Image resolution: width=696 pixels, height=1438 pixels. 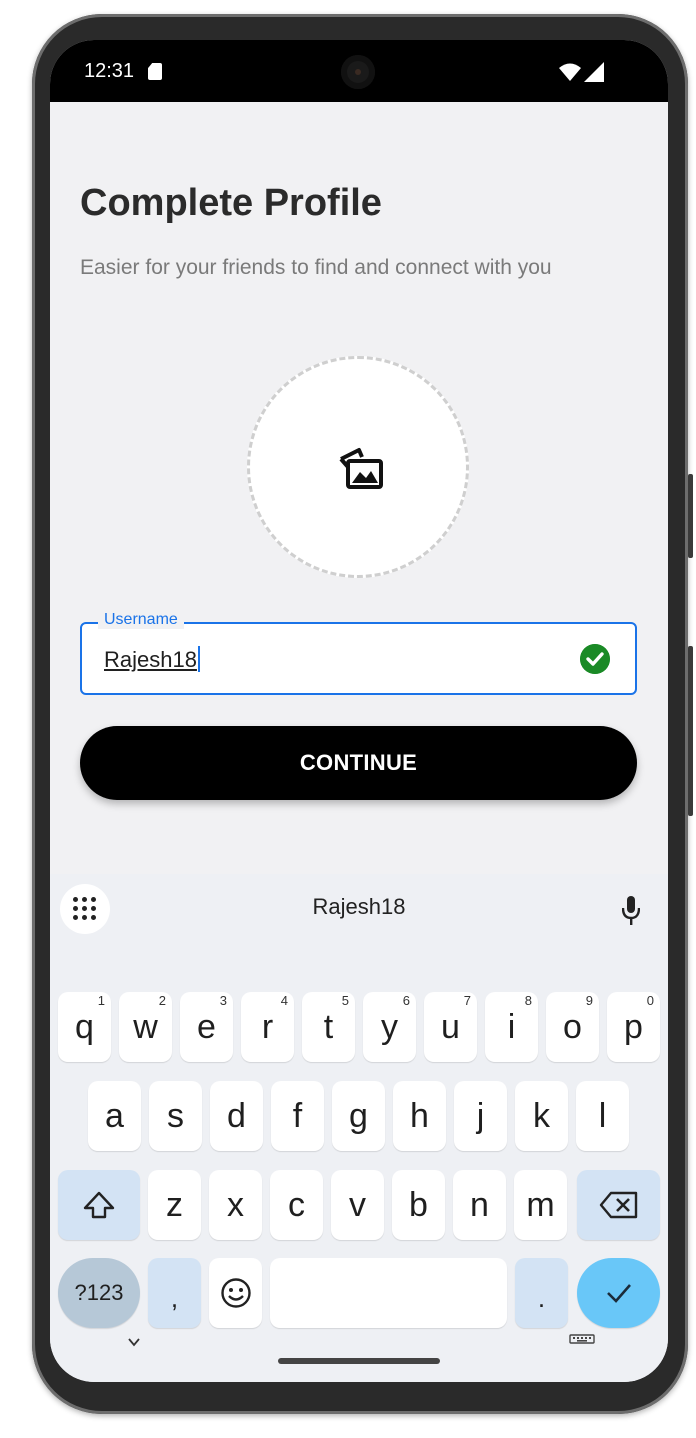 What do you see at coordinates (541, 1293) in the screenshot?
I see `period-key: .` at bounding box center [541, 1293].